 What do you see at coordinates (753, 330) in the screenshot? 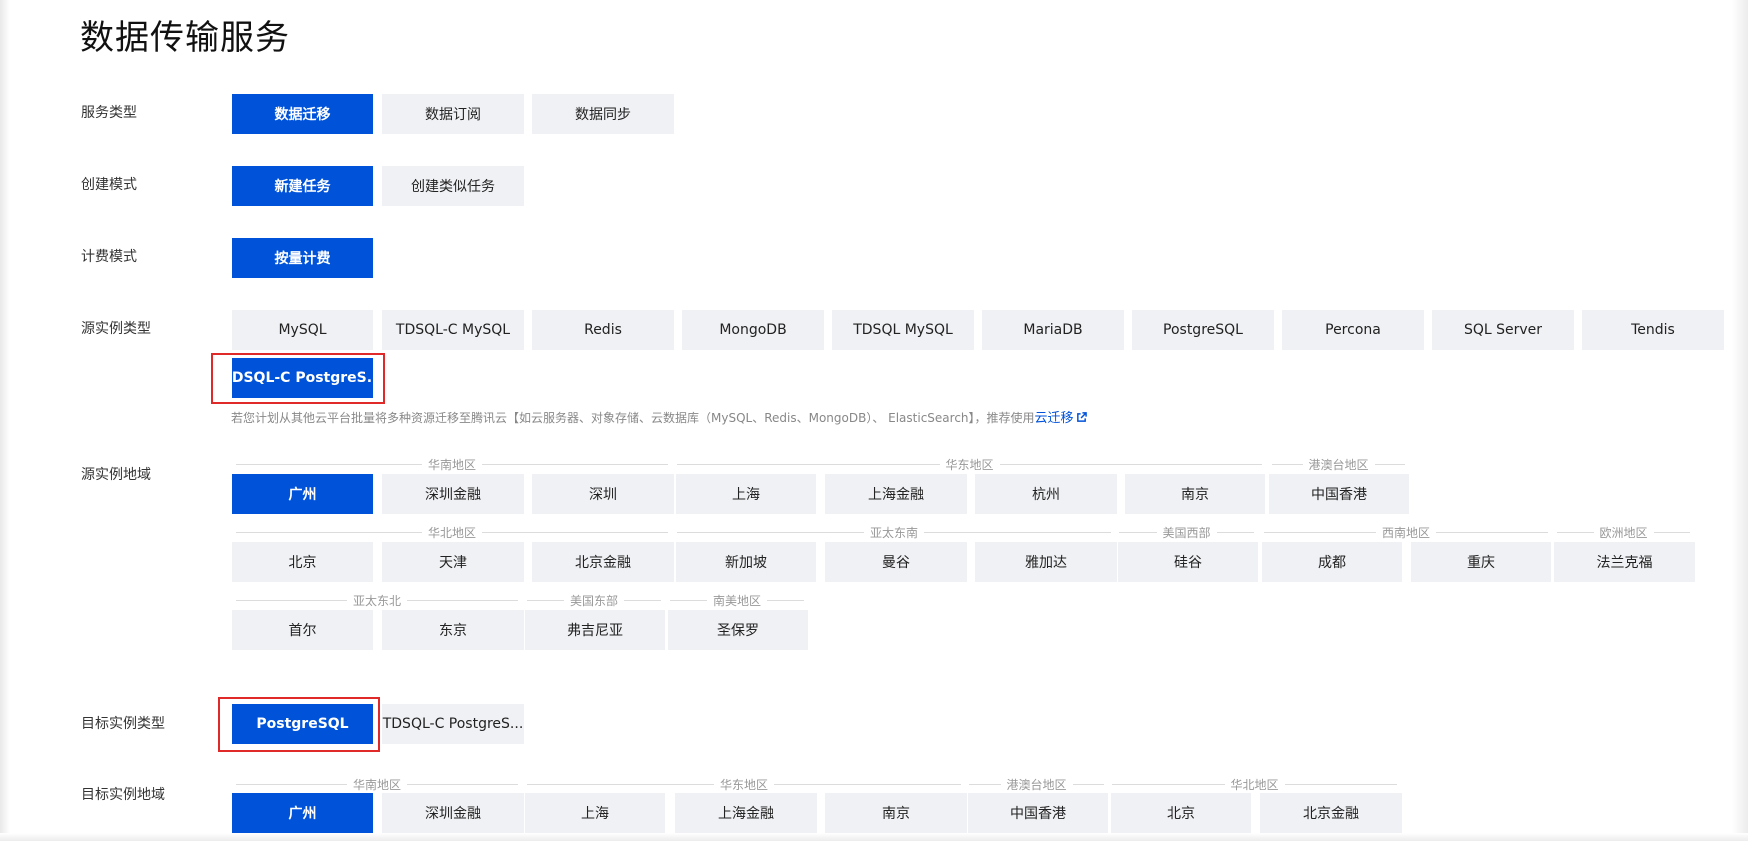
I see `source-type-mongodb: MongoDB` at bounding box center [753, 330].